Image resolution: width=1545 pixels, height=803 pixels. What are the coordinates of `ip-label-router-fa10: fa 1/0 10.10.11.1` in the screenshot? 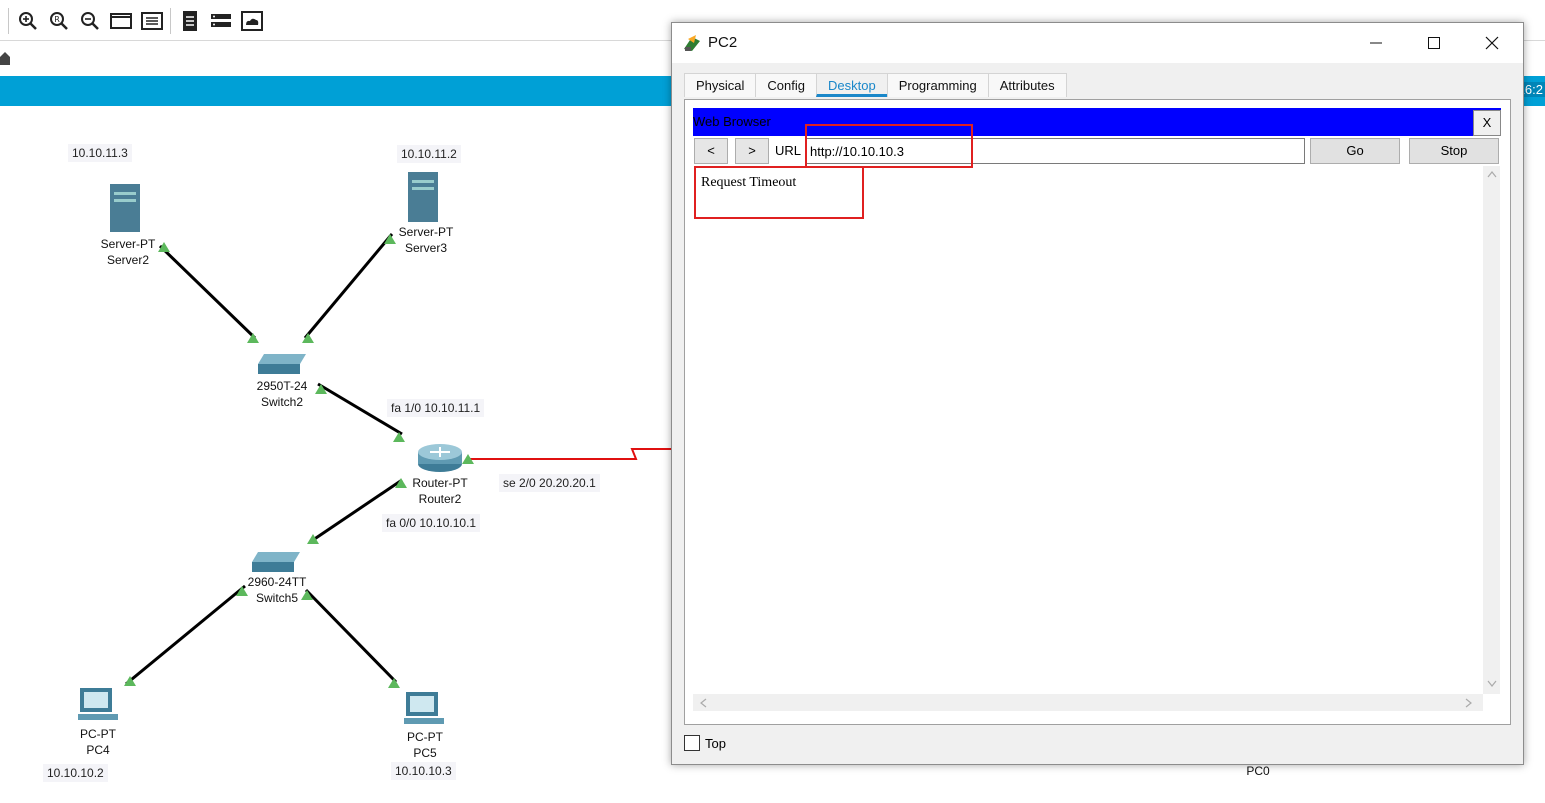 It's located at (436, 408).